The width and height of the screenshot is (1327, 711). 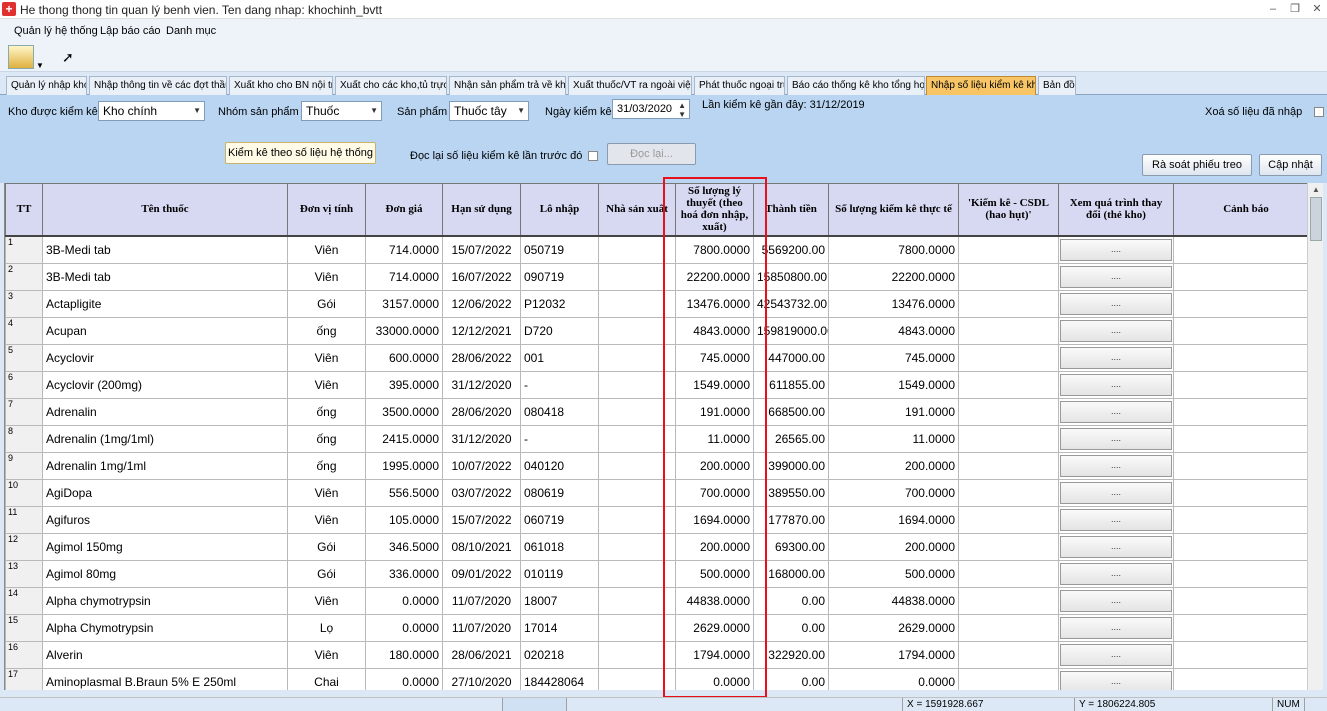 What do you see at coordinates (165, 249) in the screenshot?
I see `cell-ten-thuoc: 3B-Medi tab` at bounding box center [165, 249].